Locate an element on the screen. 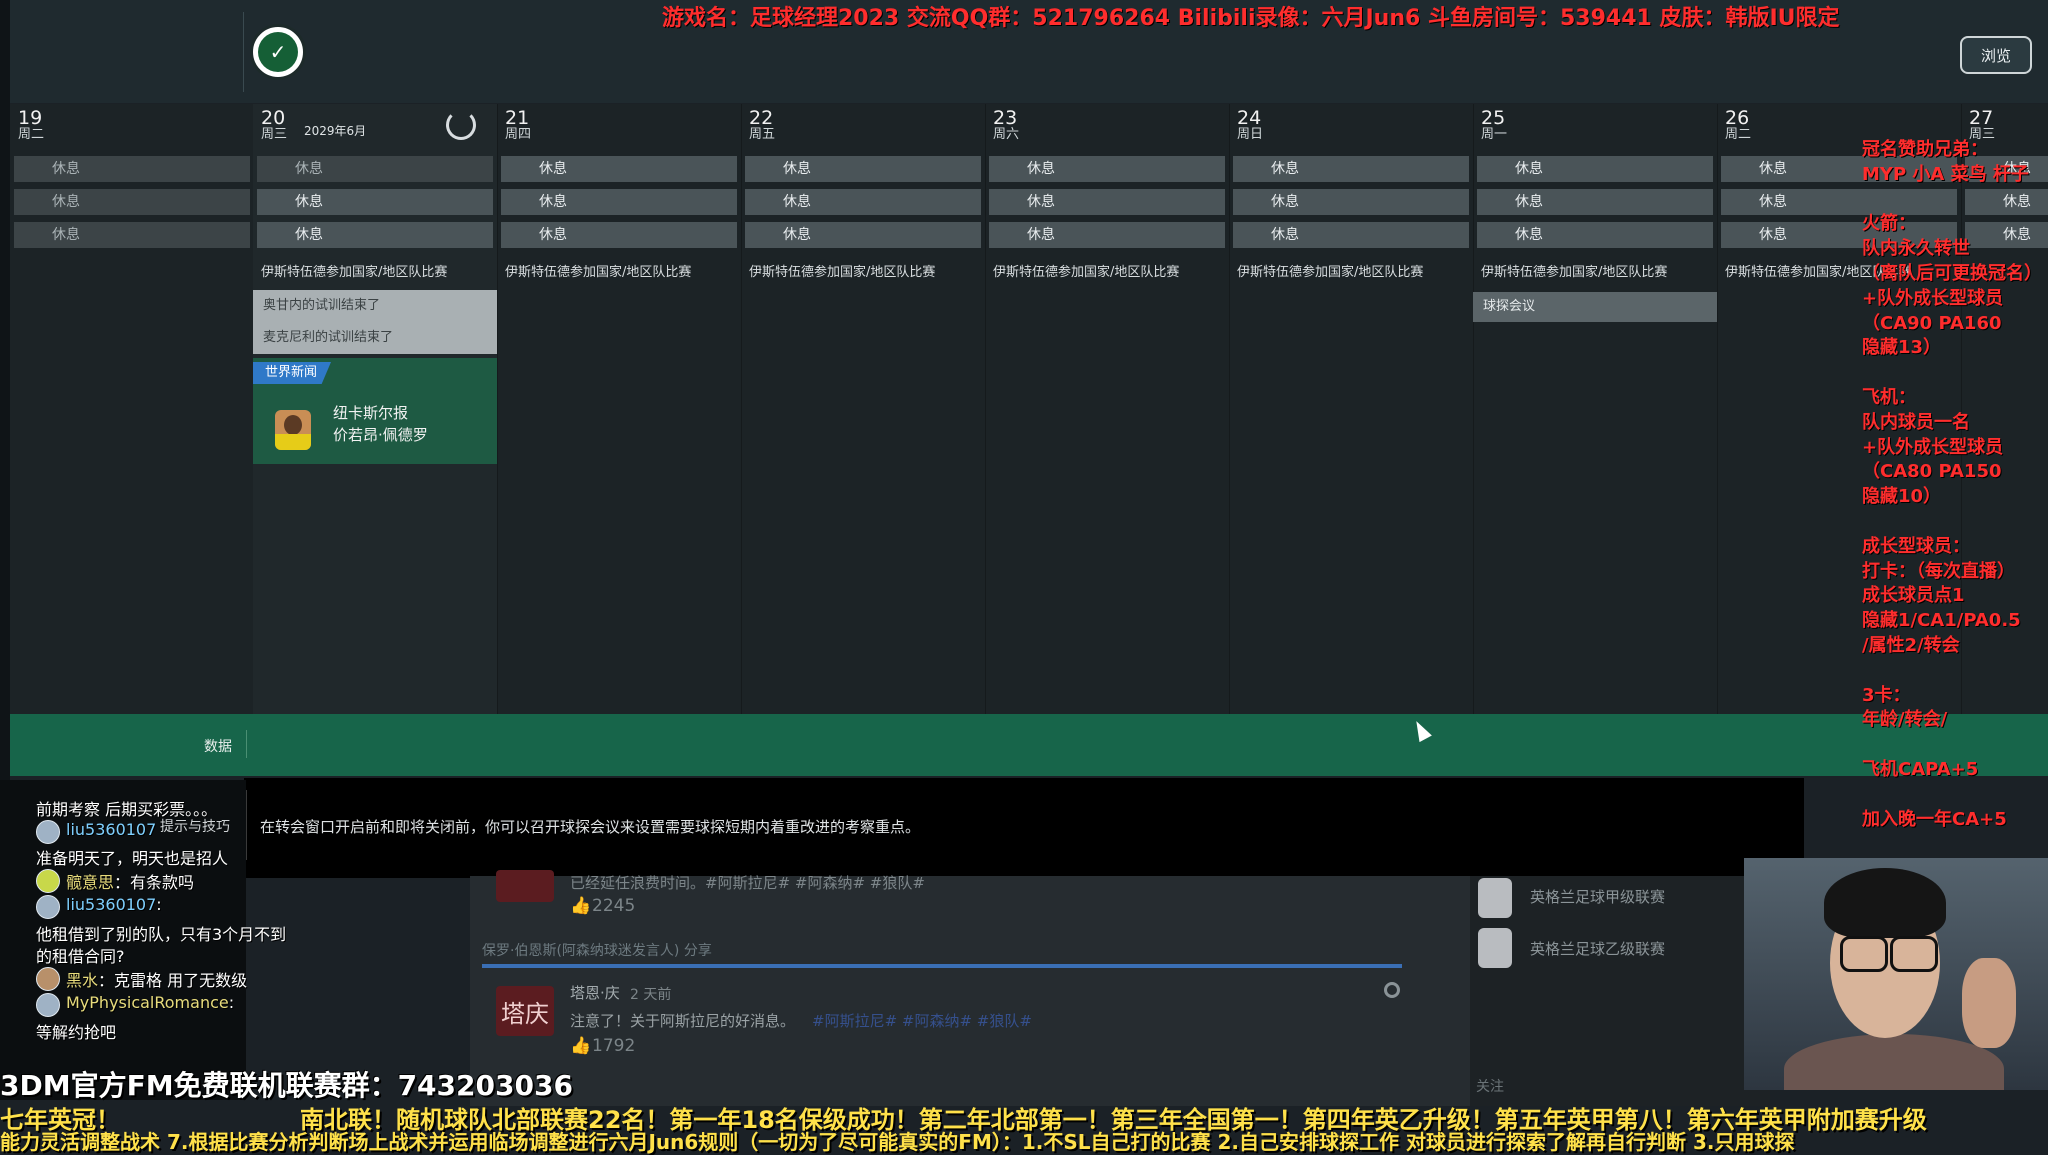 The width and height of the screenshot is (2048, 1155). gear-icon is located at coordinates (1392, 990).